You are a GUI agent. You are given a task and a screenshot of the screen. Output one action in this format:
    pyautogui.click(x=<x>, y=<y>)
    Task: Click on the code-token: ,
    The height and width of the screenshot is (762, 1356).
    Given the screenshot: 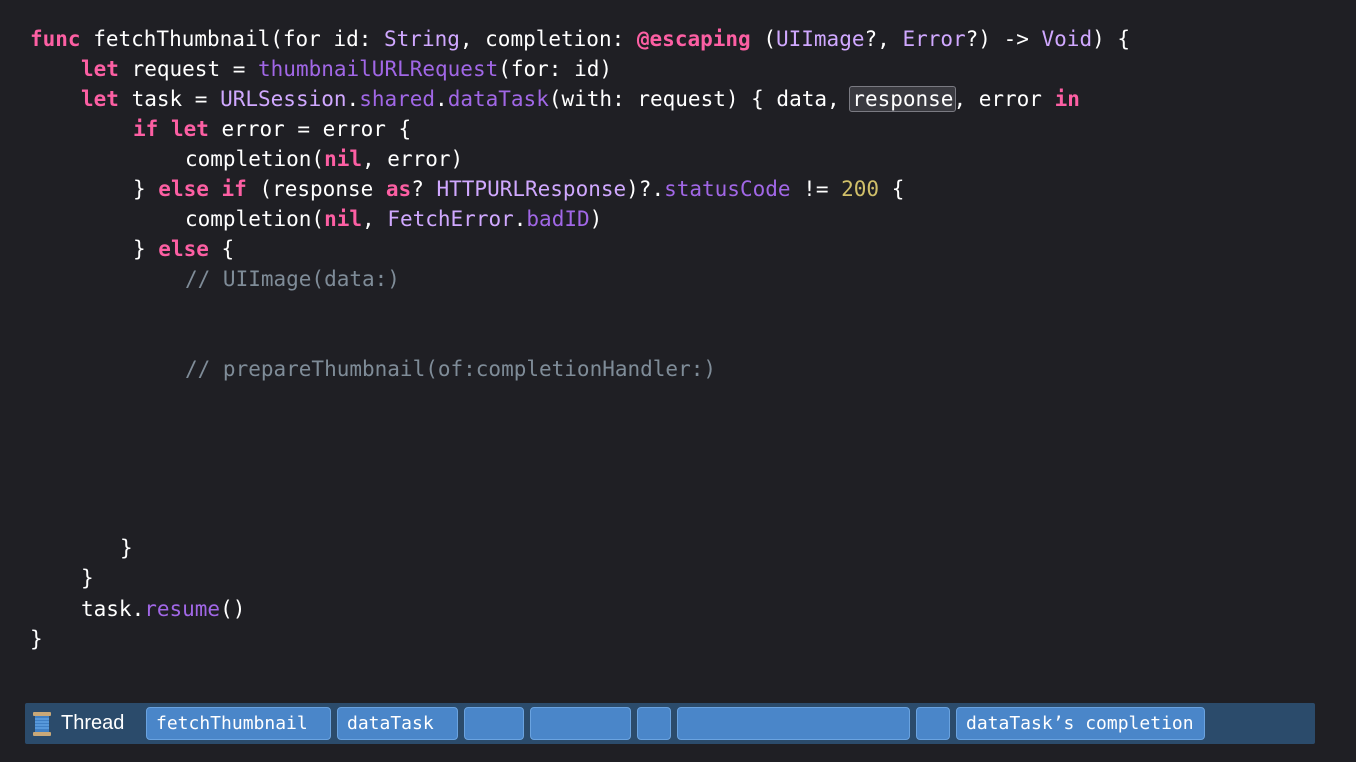 What is the action you would take?
    pyautogui.click(x=375, y=219)
    